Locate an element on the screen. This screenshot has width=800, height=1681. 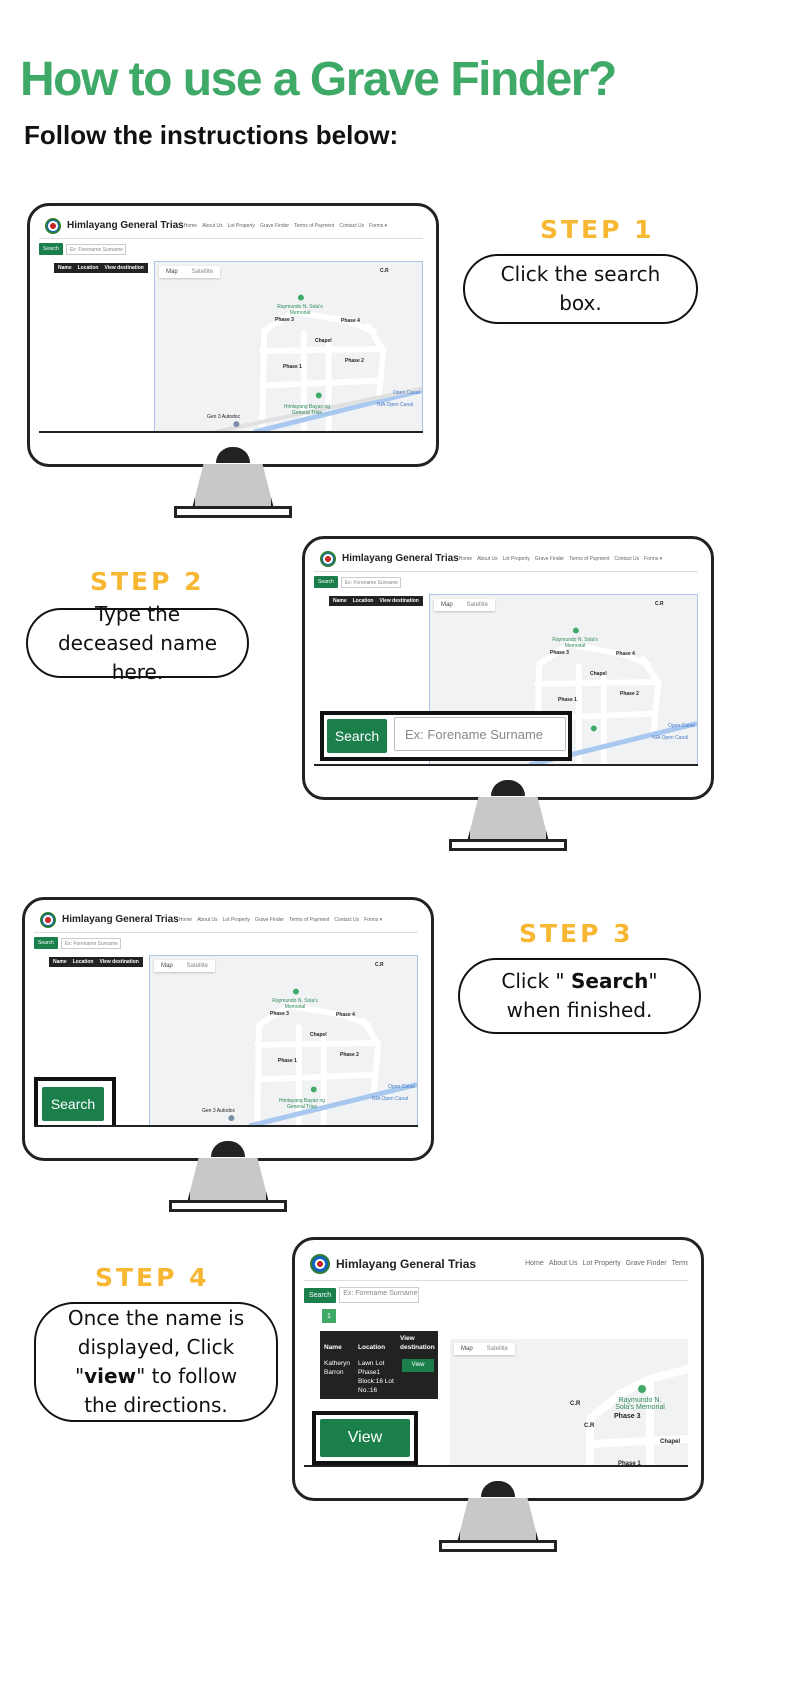
map-label-canal: Open Canal is located at coordinates (406, 393).